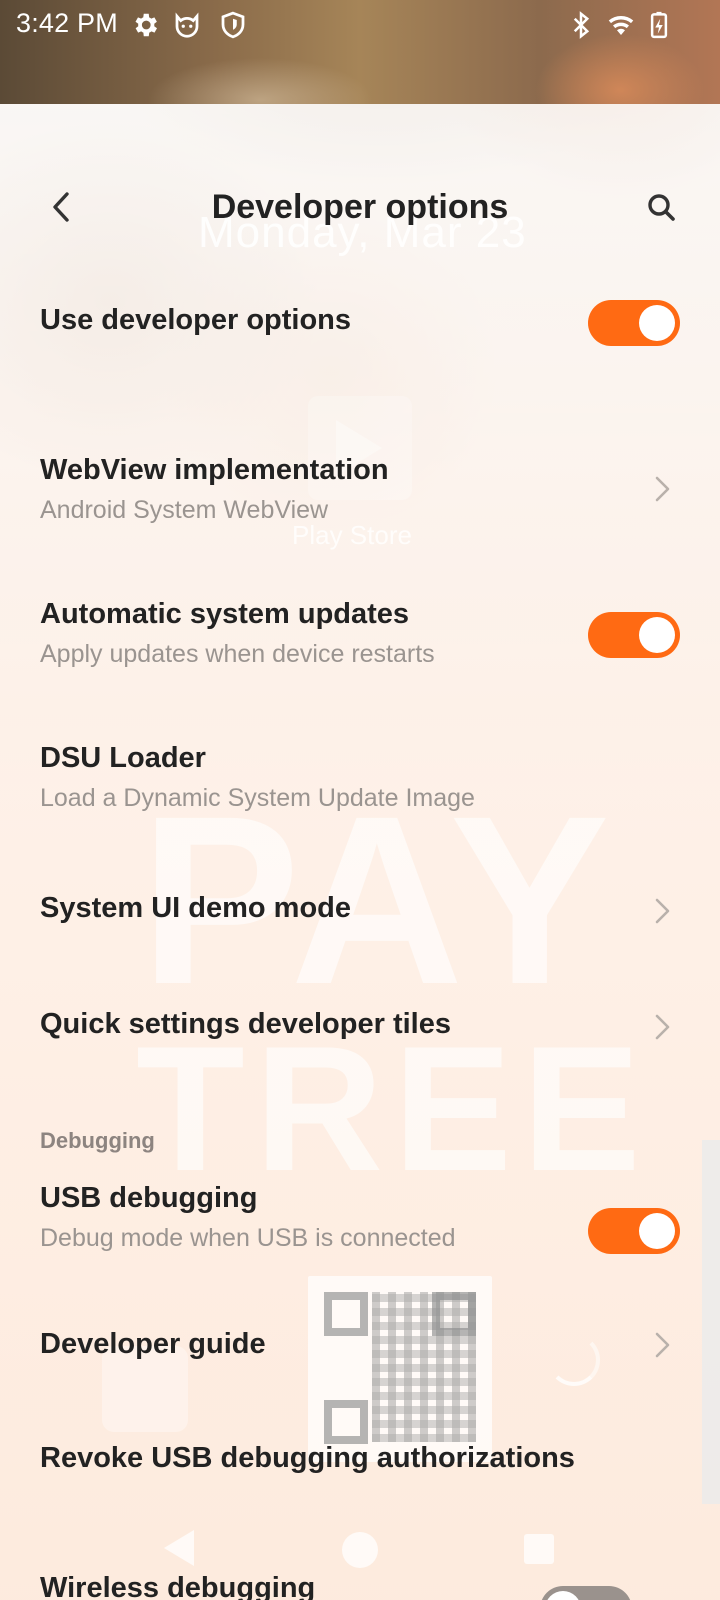  What do you see at coordinates (149, 1198) in the screenshot?
I see `row-title: USB debugging` at bounding box center [149, 1198].